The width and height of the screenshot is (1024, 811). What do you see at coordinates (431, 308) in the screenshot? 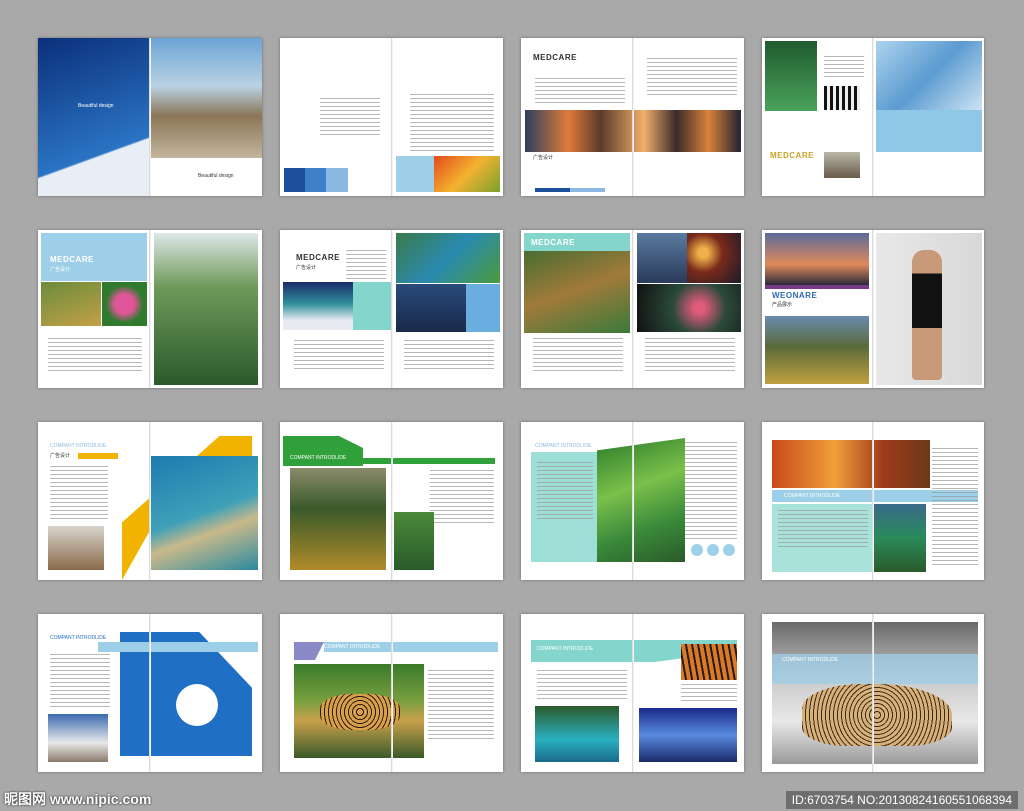
I see `whale-photo` at bounding box center [431, 308].